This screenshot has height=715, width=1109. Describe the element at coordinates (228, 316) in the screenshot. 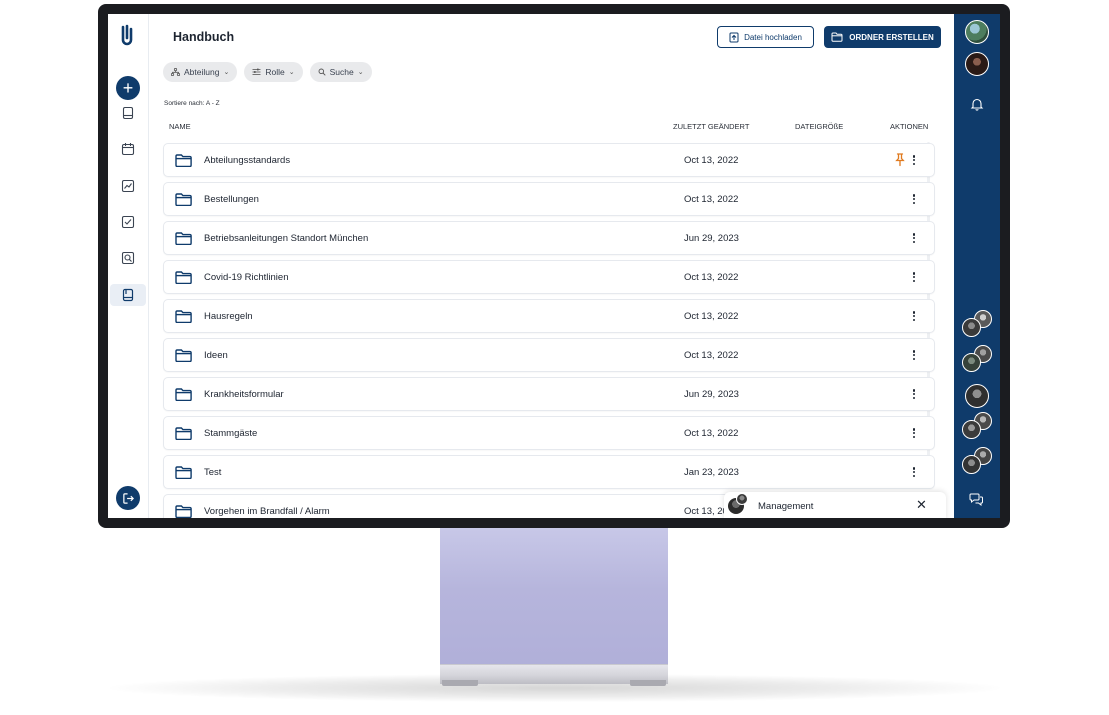

I see `folder-name: Hausregeln` at that location.